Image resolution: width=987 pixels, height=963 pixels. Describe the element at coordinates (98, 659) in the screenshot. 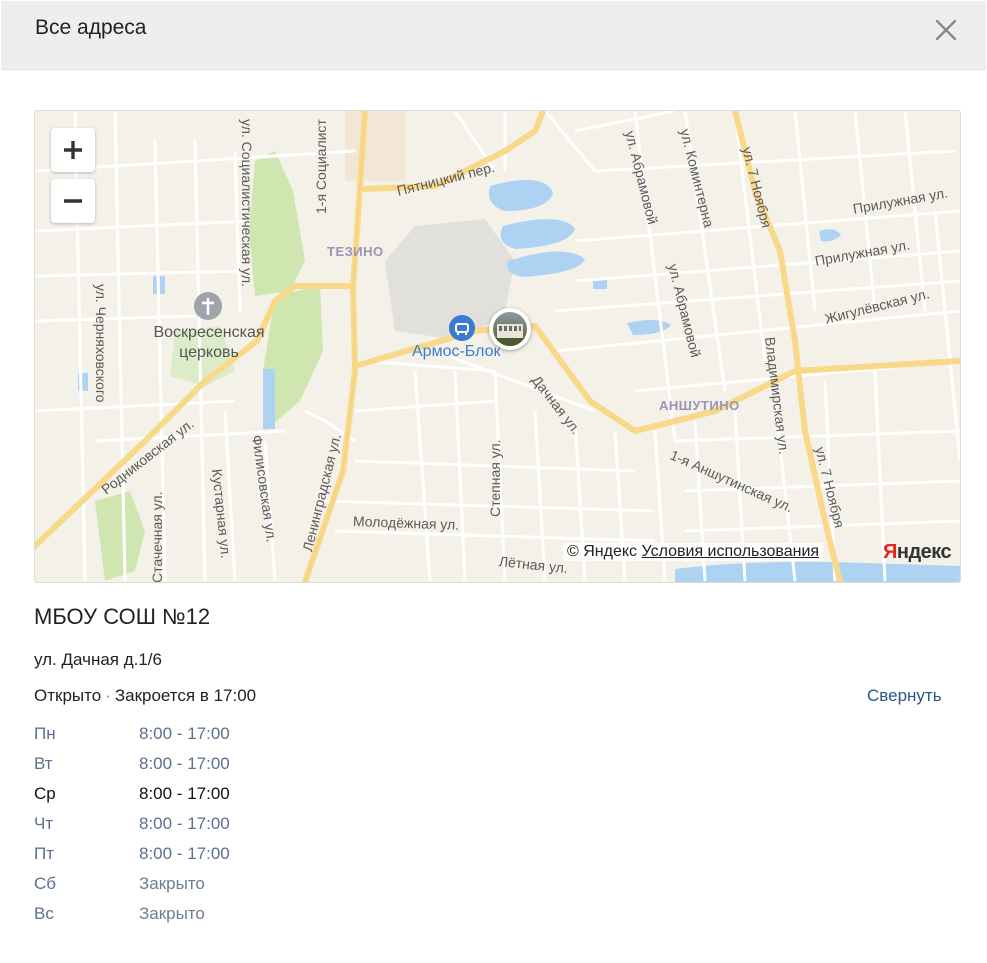

I see `organization-address: ул. Дачная д.1/6` at that location.